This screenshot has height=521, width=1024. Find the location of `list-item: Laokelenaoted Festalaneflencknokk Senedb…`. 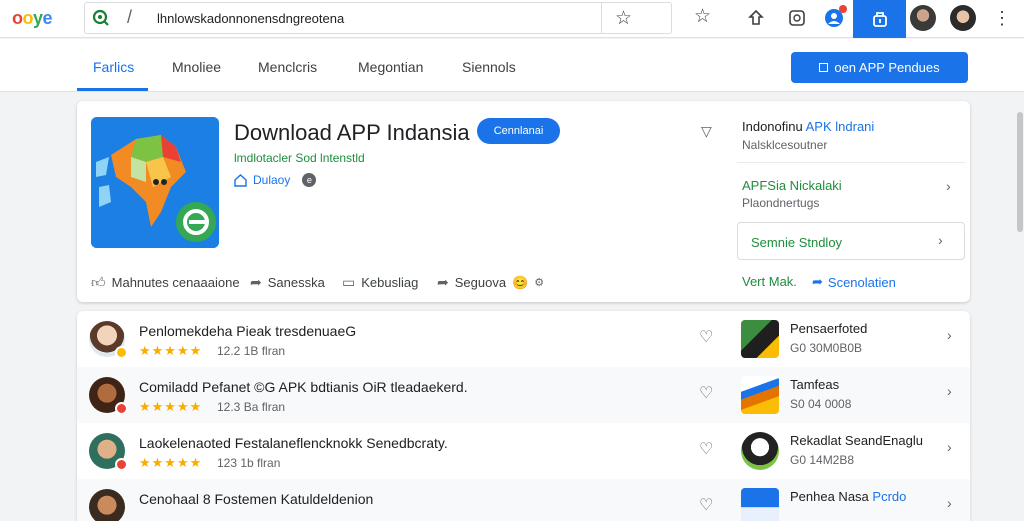

list-item: Laokelenaoted Festalaneflencknokk Senedb… is located at coordinates (523, 451).